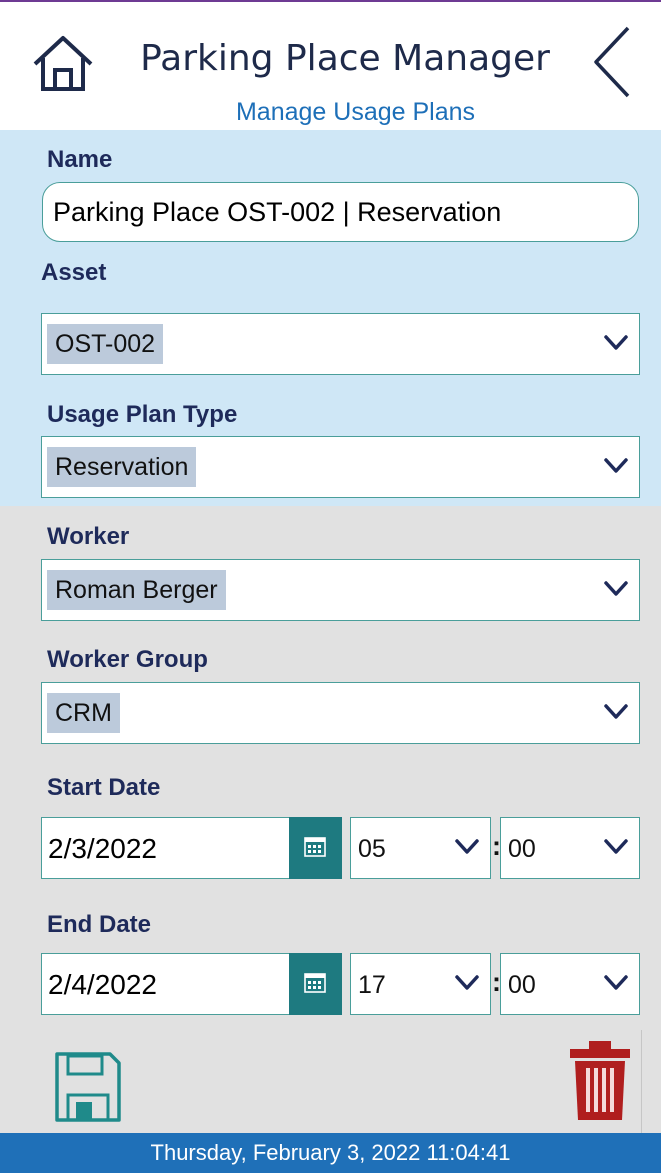 This screenshot has width=661, height=1173. What do you see at coordinates (345, 58) in the screenshot?
I see `app-title: Parking Place Manager` at bounding box center [345, 58].